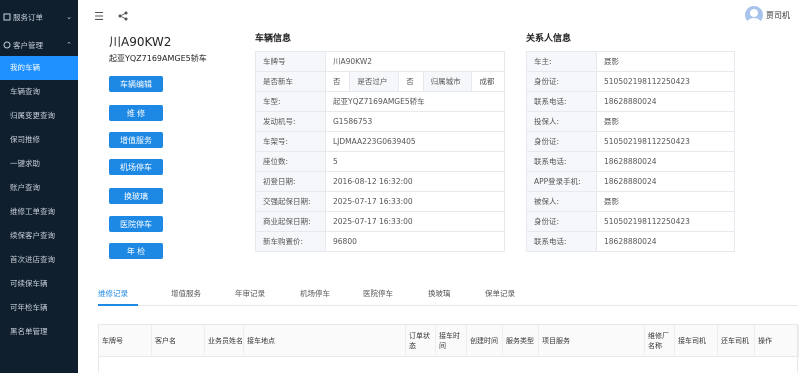  Describe the element at coordinates (696, 341) in the screenshot. I see `column-header: 接车司机` at that location.